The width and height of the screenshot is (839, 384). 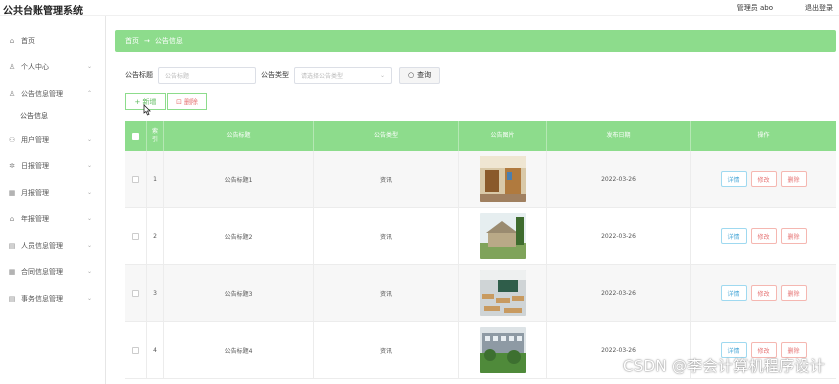 What do you see at coordinates (35, 193) in the screenshot?
I see `sidebar-item-label: 月报管理` at bounding box center [35, 193].